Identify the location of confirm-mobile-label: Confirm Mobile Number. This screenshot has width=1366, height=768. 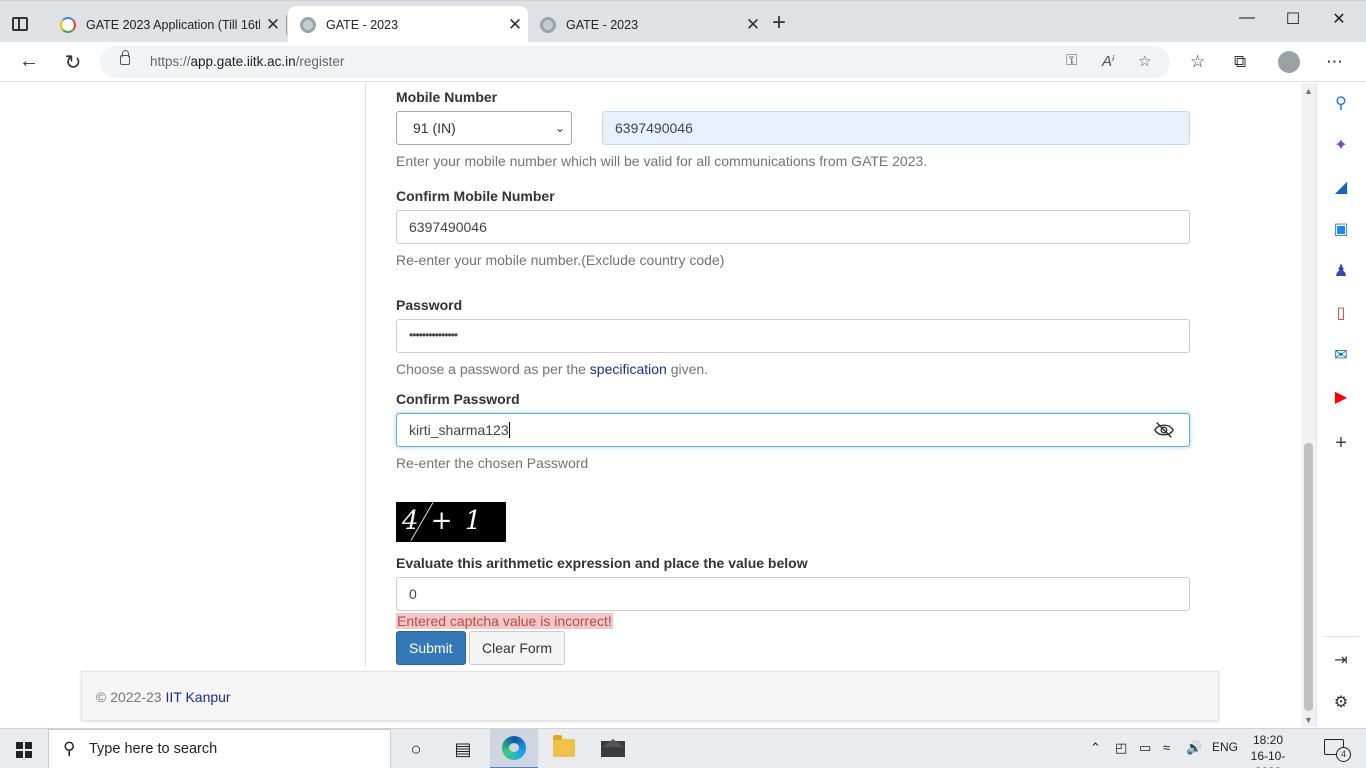
(475, 196).